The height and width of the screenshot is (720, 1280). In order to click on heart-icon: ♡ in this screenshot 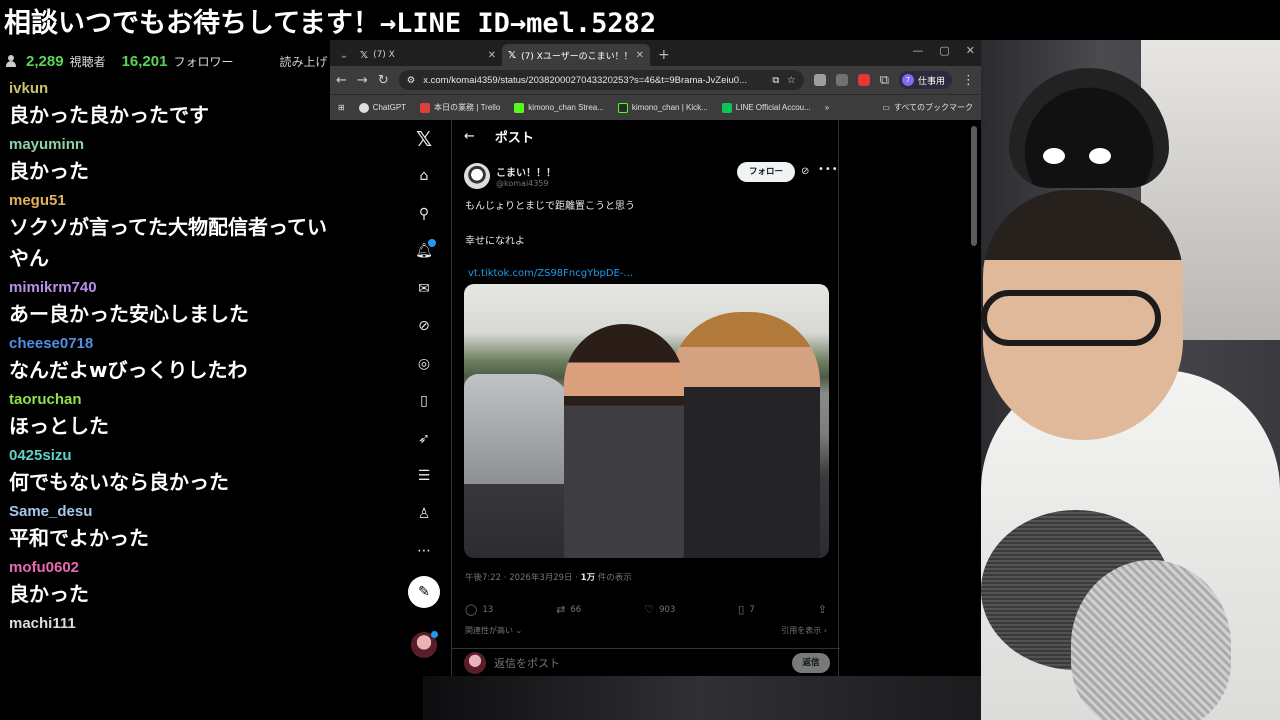, I will do `click(649, 609)`.